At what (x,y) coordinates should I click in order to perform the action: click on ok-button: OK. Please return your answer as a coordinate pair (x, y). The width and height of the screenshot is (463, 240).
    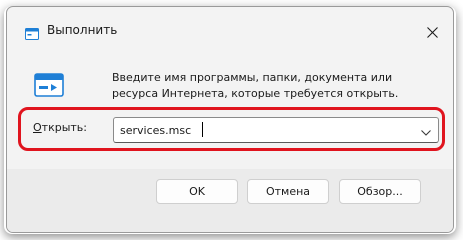
    Looking at the image, I should click on (197, 191).